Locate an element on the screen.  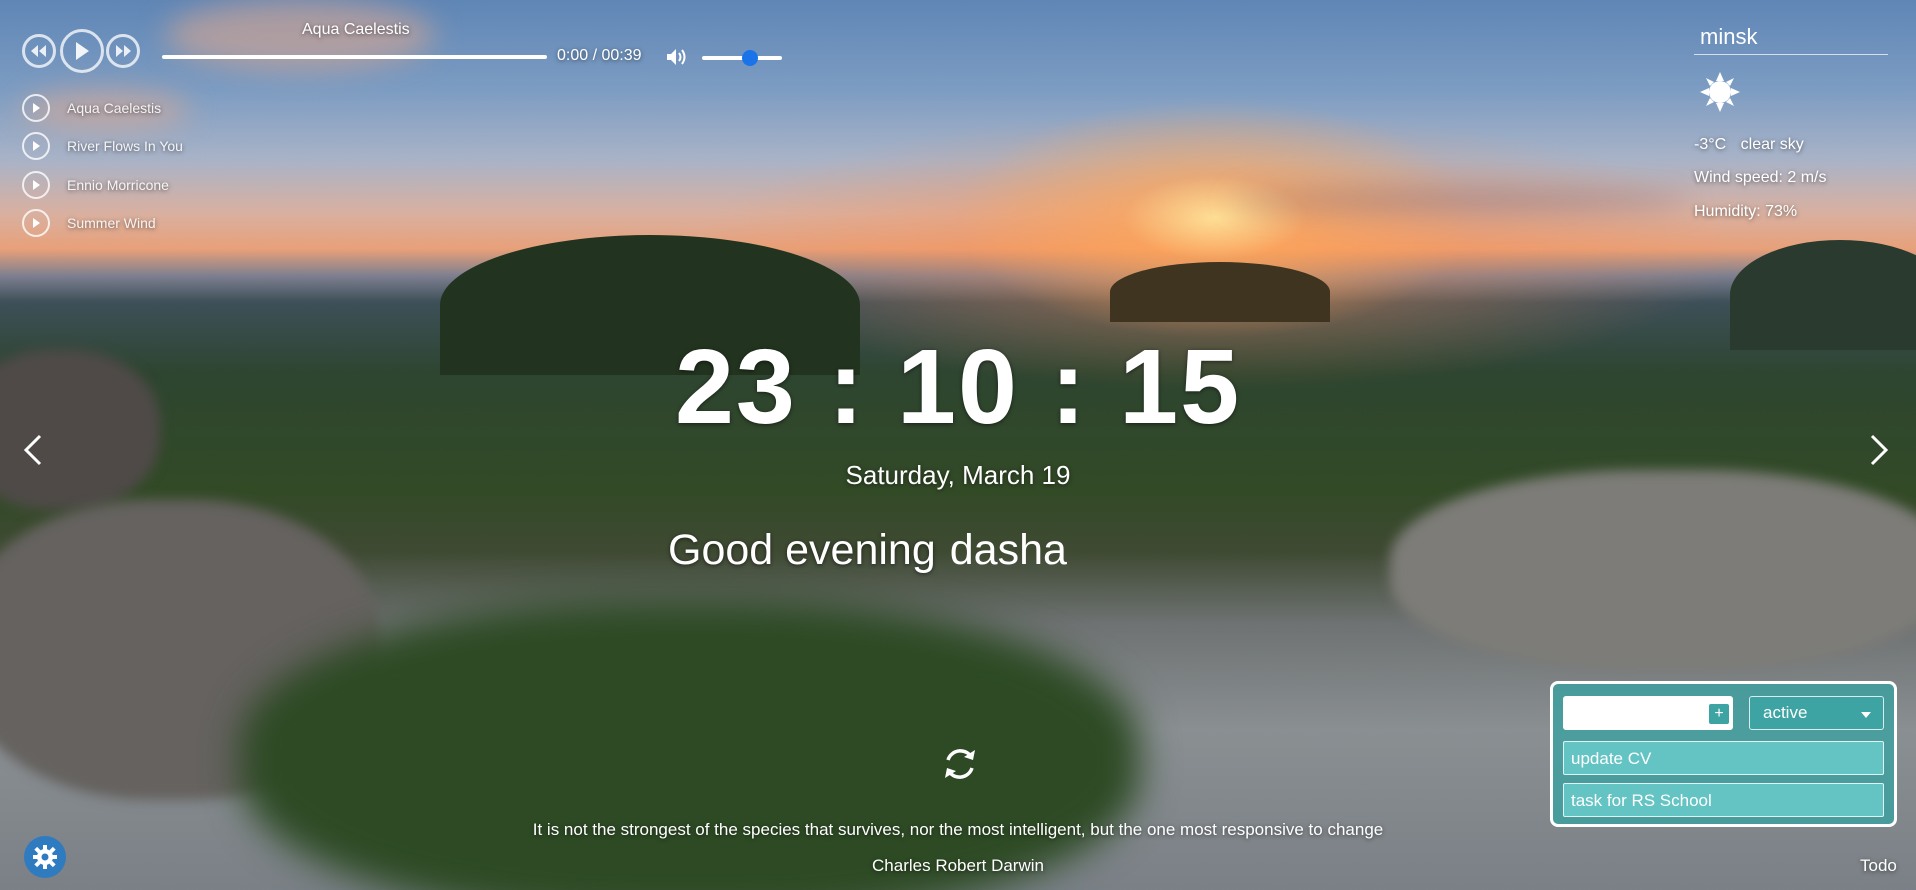
quote-author: Charles Robert Darwin is located at coordinates (958, 865).